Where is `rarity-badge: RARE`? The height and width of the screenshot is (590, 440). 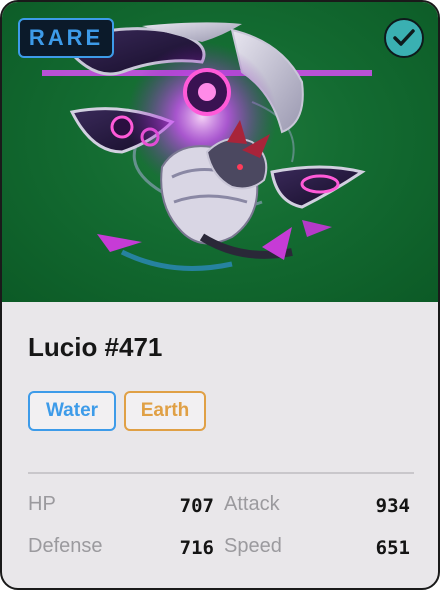
rarity-badge: RARE is located at coordinates (66, 38).